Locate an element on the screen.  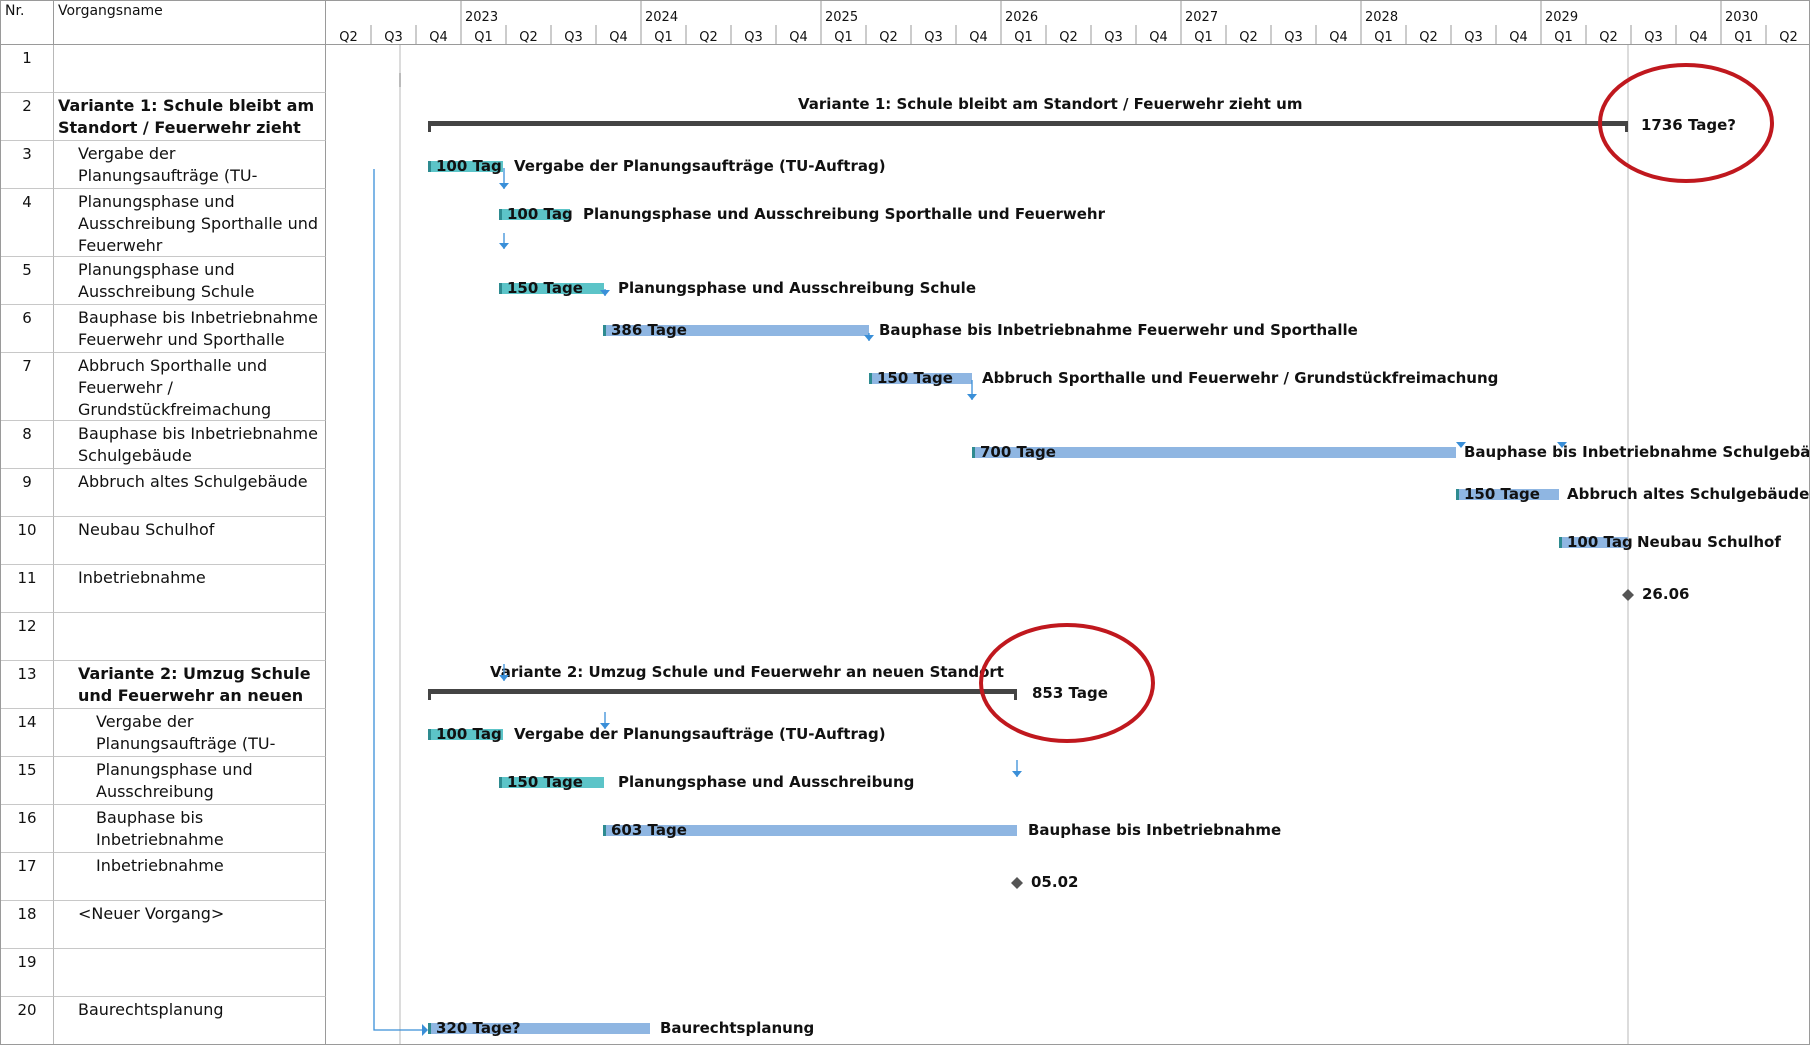
task-name-cell: Planungsphase und Ausschreibung Schule is located at coordinates (190, 281).